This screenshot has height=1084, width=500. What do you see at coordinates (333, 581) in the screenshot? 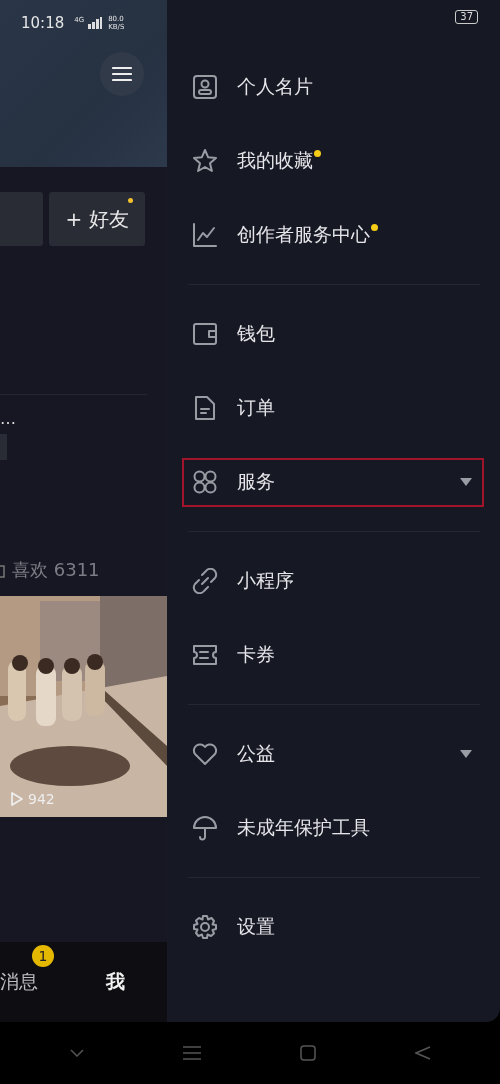
I see `menu-item: 小程序` at bounding box center [333, 581].